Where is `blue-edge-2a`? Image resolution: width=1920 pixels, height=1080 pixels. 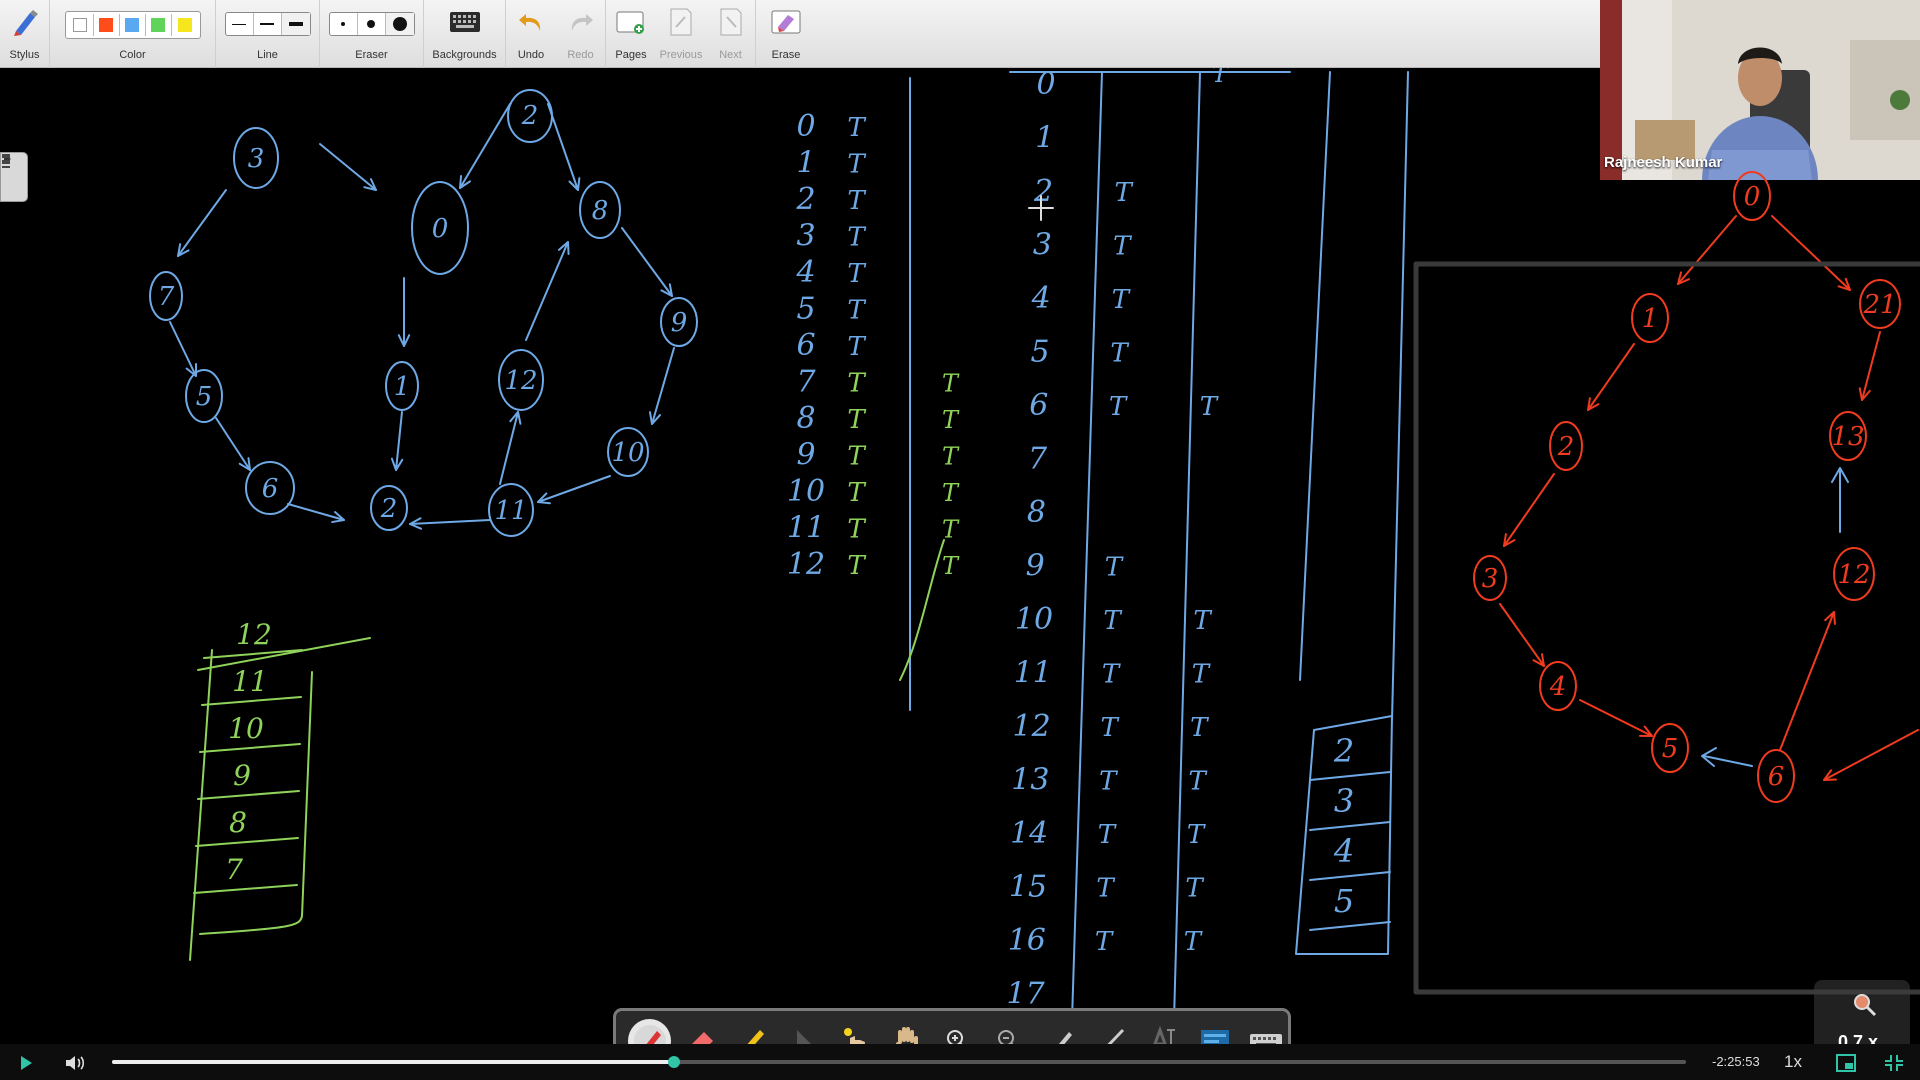 blue-edge-2a is located at coordinates (485, 146).